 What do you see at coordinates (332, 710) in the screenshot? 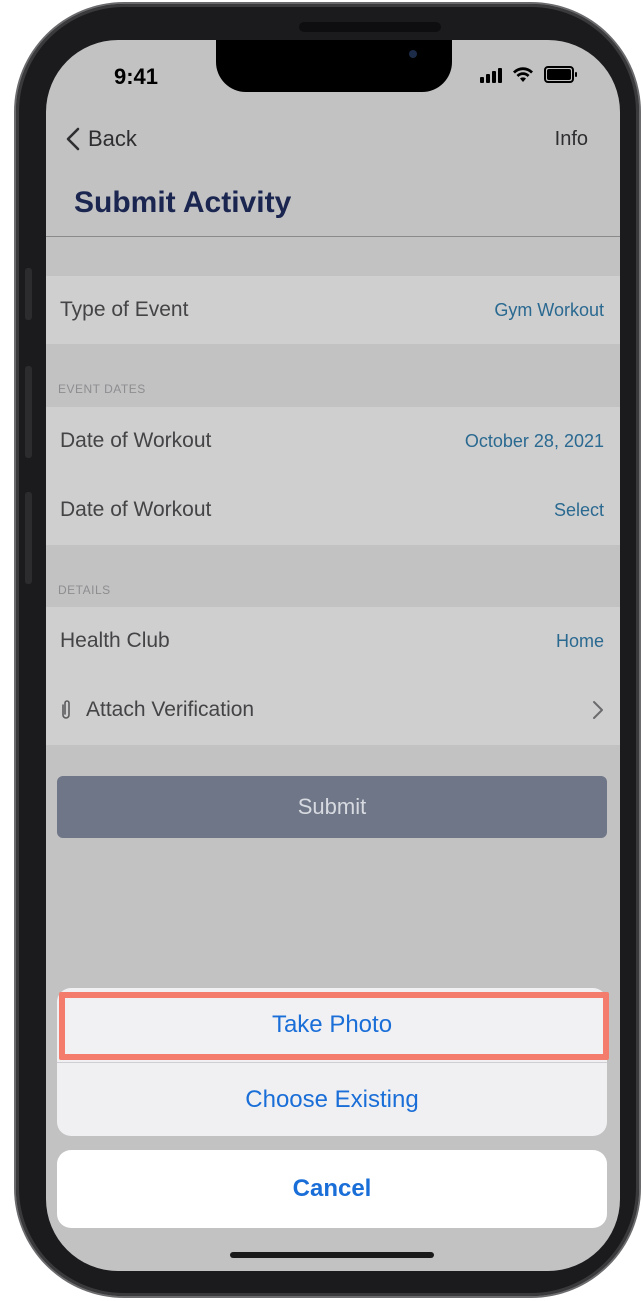
I see `attach-verification-row: Attach Verification` at bounding box center [332, 710].